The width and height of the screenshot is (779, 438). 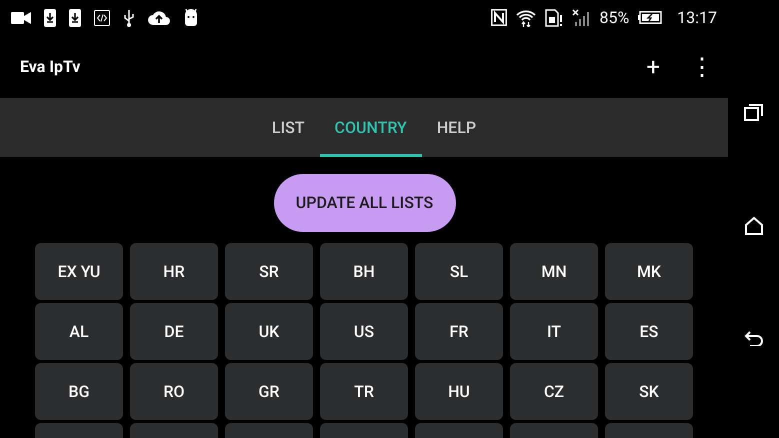 I want to click on country-button: SL, so click(x=459, y=271).